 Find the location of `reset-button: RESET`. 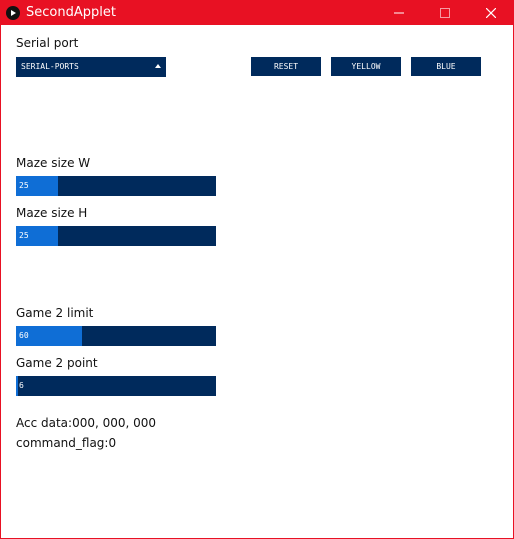

reset-button: RESET is located at coordinates (286, 66).